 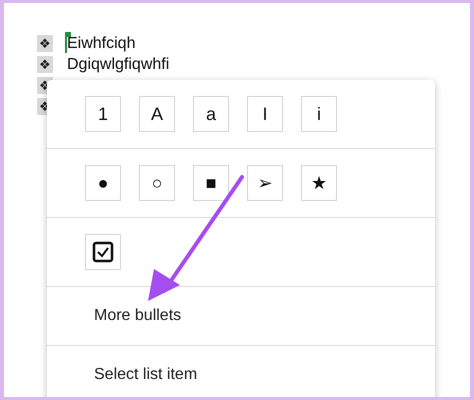 What do you see at coordinates (241, 371) in the screenshot?
I see `menu-item: Select list item` at bounding box center [241, 371].